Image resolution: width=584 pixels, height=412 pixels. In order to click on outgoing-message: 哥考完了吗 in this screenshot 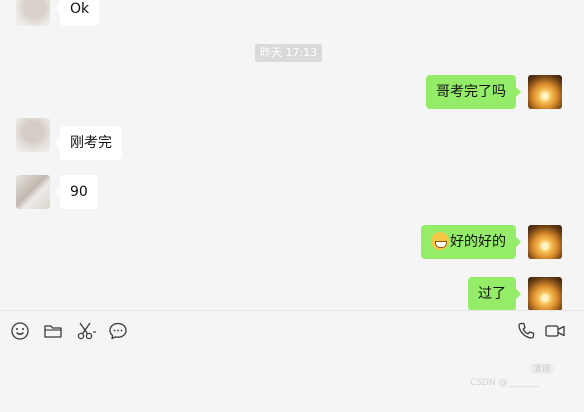, I will do `click(473, 92)`.